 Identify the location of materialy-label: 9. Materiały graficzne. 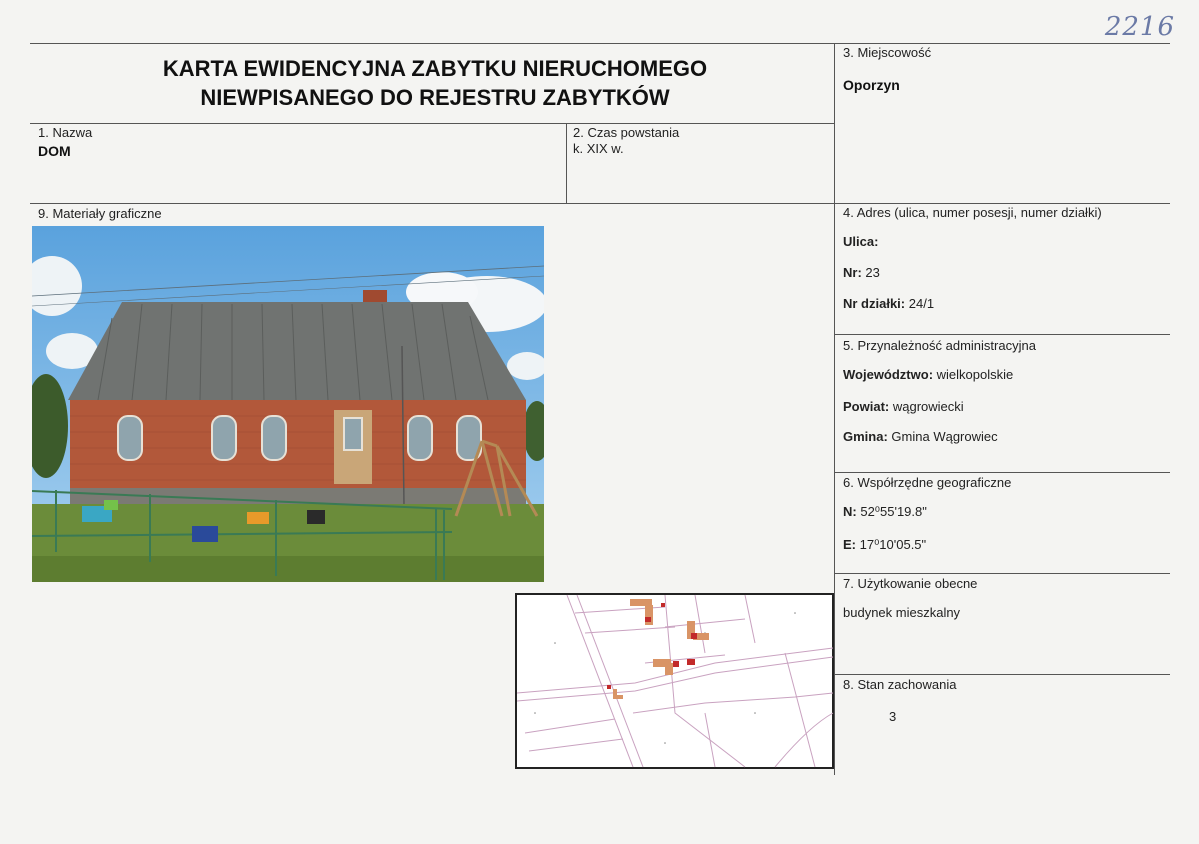
(100, 213).